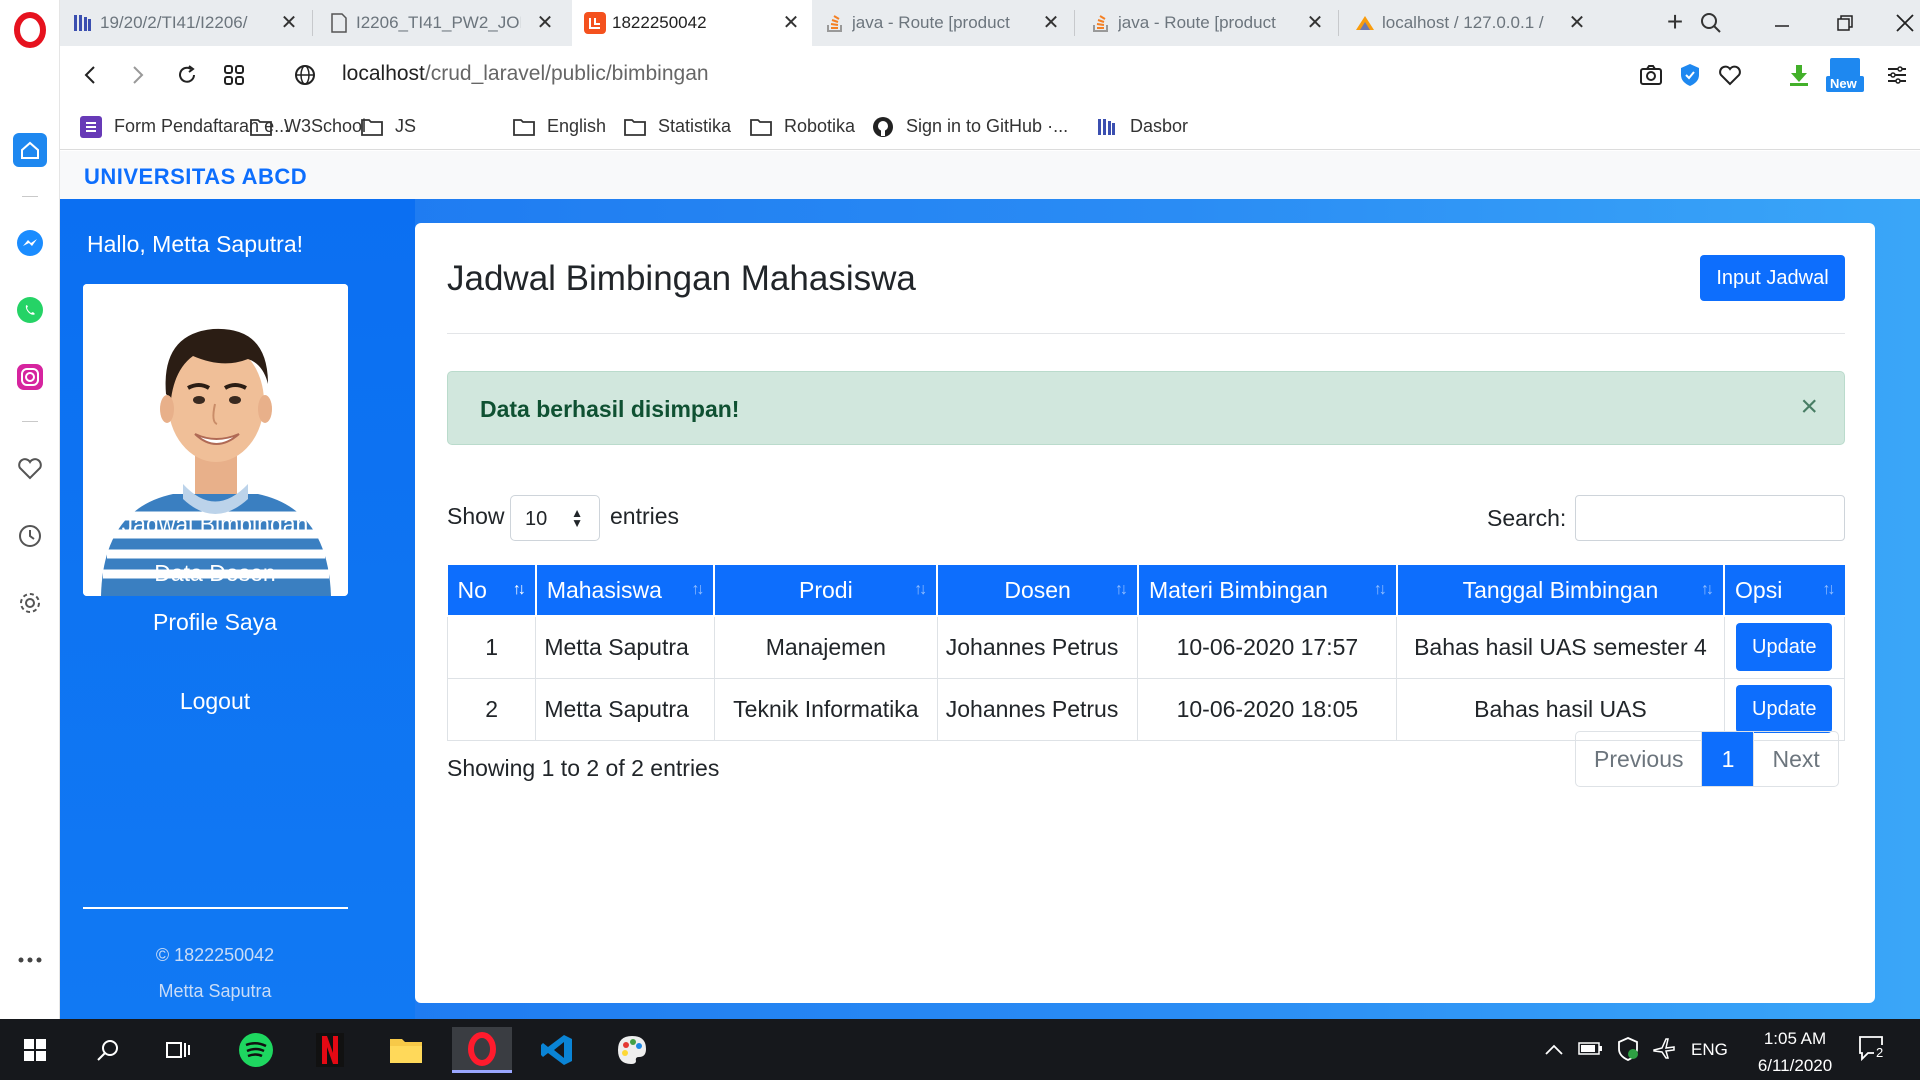  I want to click on folder-icon, so click(524, 127).